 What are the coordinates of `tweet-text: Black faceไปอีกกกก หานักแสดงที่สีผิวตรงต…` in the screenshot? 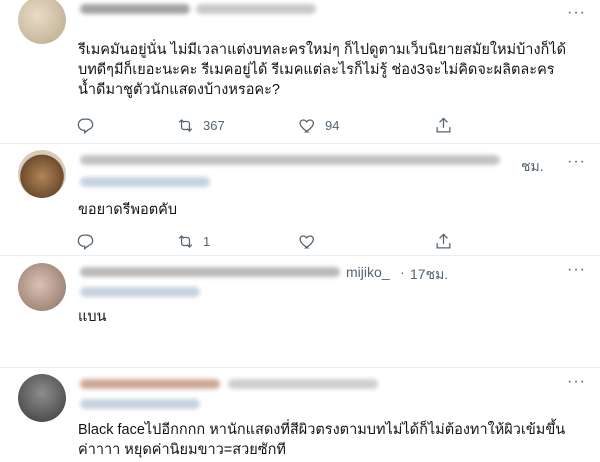 It's located at (322, 440).